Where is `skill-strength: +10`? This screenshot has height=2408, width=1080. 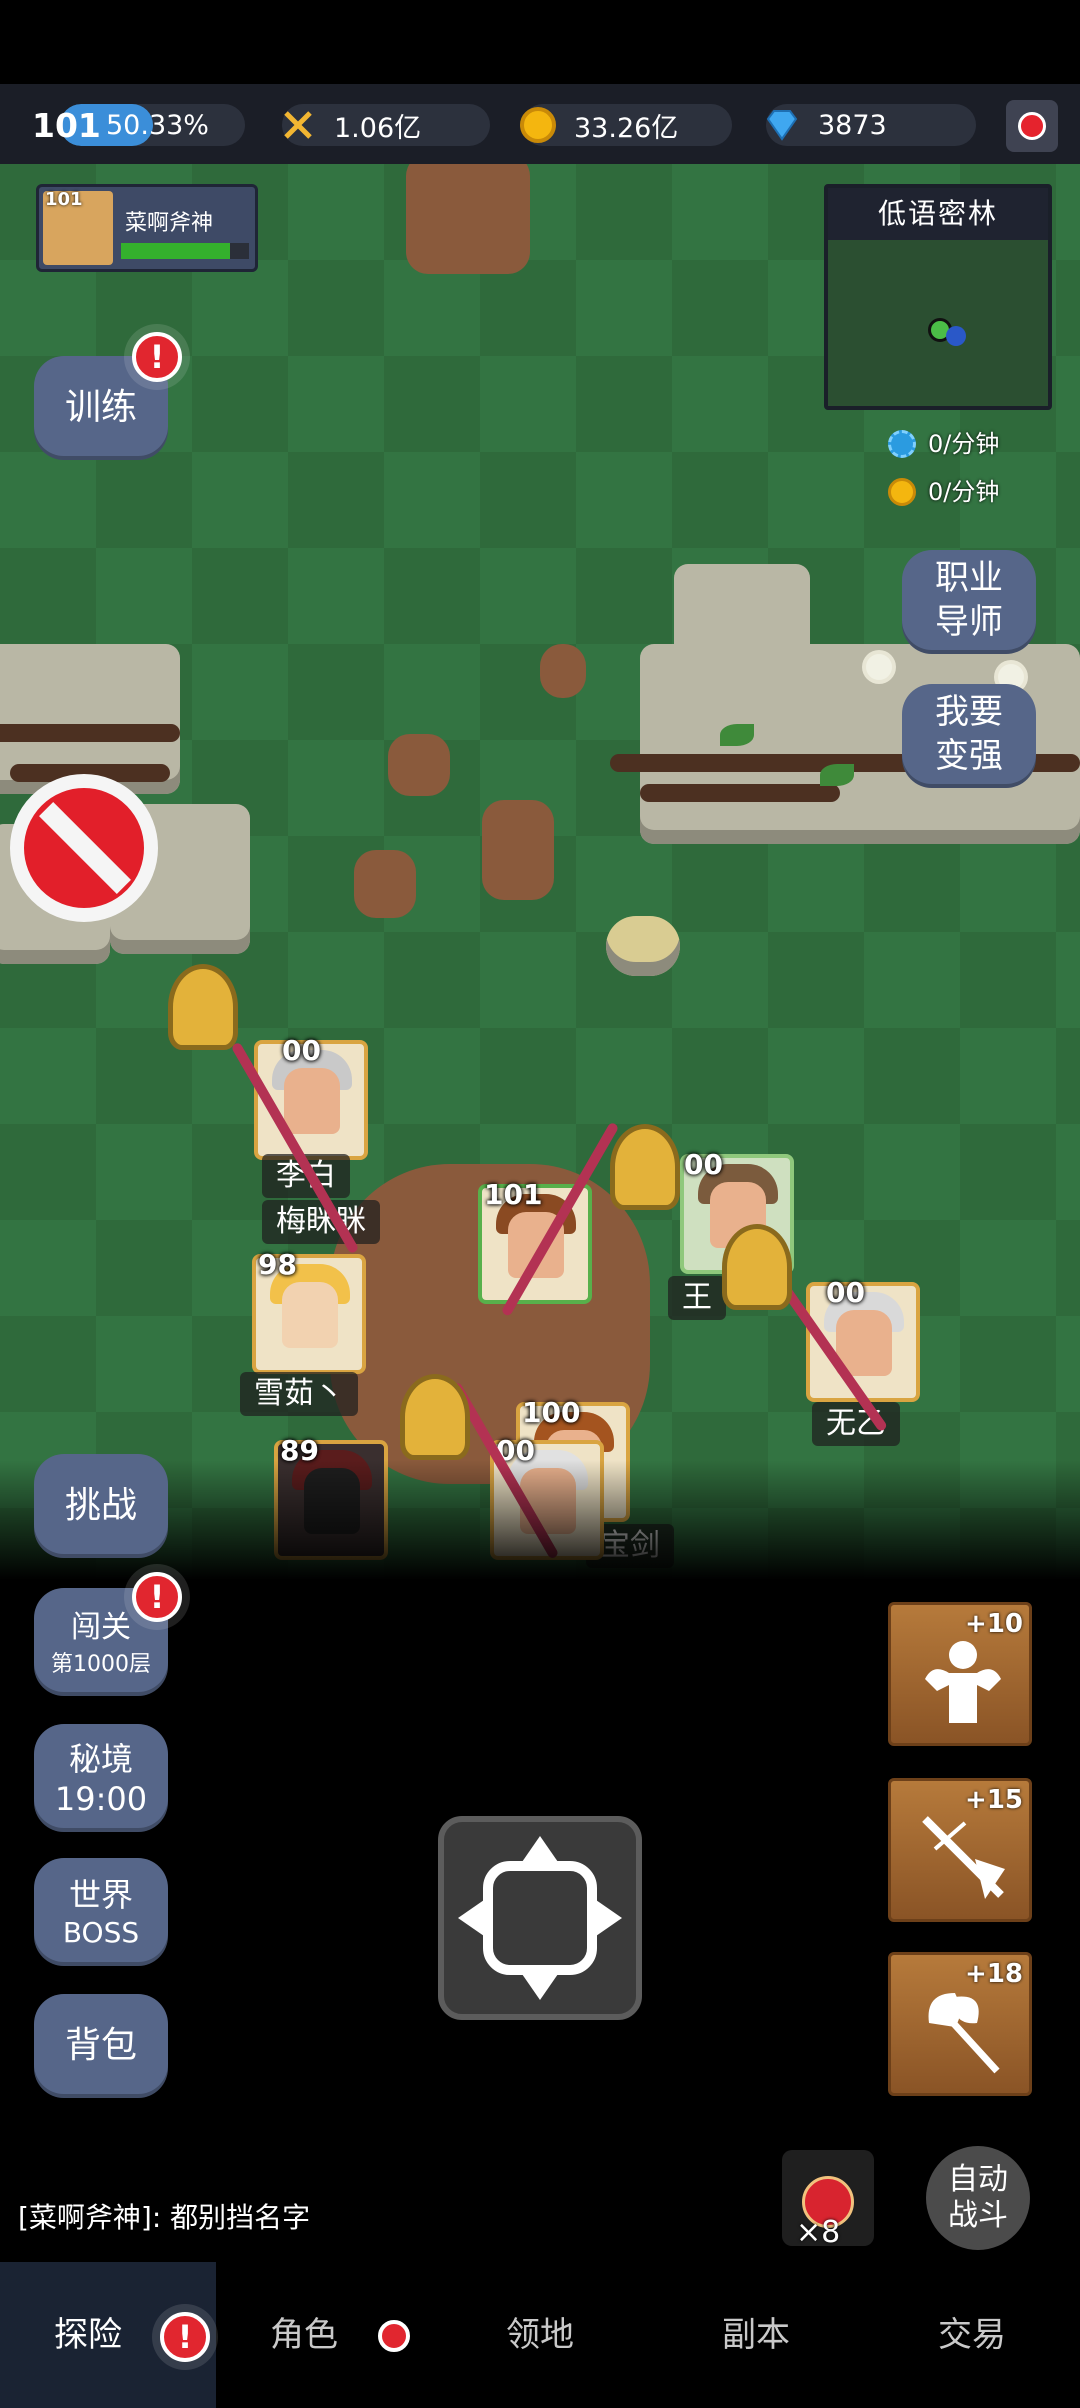 skill-strength: +10 is located at coordinates (960, 1674).